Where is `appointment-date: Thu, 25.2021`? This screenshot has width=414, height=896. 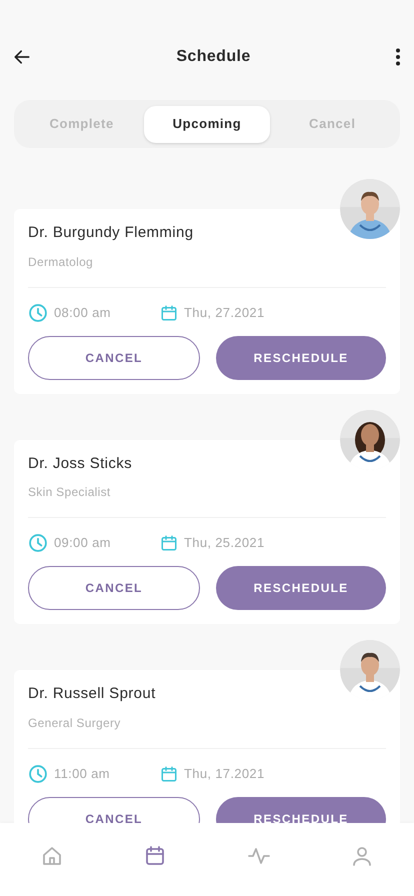 appointment-date: Thu, 25.2021 is located at coordinates (224, 543).